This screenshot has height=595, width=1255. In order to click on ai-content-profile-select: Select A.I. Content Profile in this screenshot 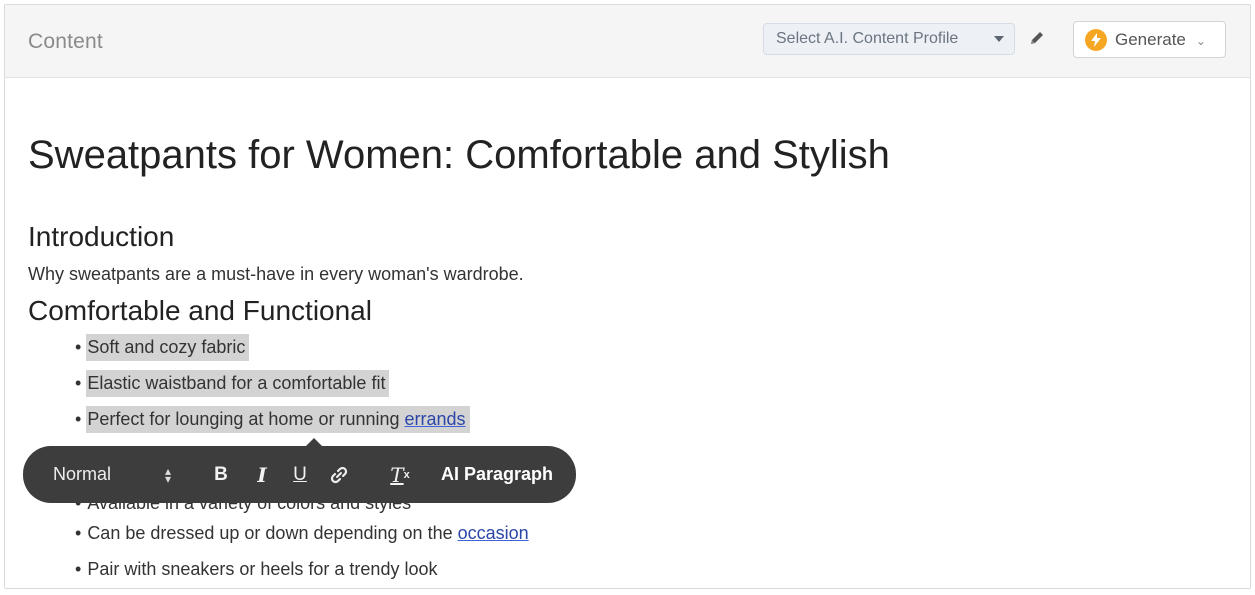, I will do `click(889, 39)`.